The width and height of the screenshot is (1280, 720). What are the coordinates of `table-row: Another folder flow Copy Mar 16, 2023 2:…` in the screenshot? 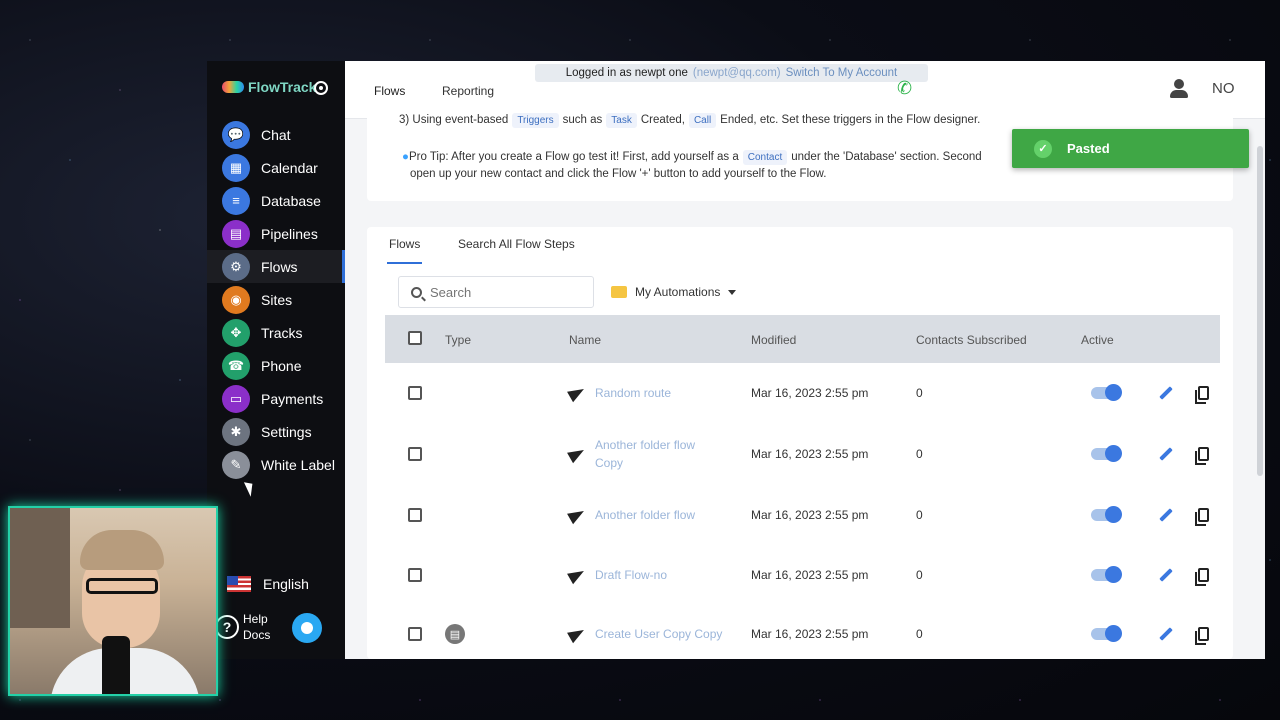 It's located at (802, 454).